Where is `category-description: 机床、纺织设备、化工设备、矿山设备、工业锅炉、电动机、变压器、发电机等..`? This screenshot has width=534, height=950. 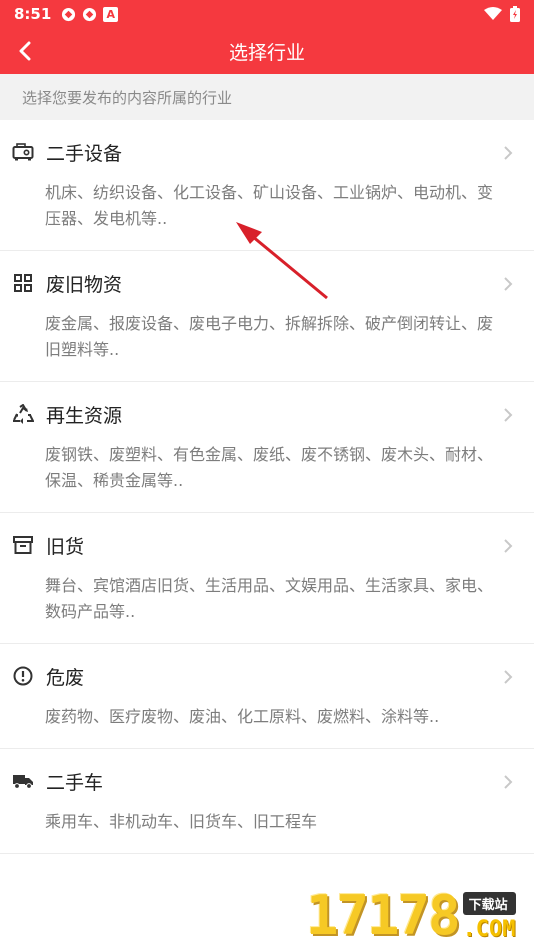 category-description: 机床、纺织设备、化工设备、矿山设备、工业锅炉、电动机、变压器、发电机等.. is located at coordinates (269, 205).